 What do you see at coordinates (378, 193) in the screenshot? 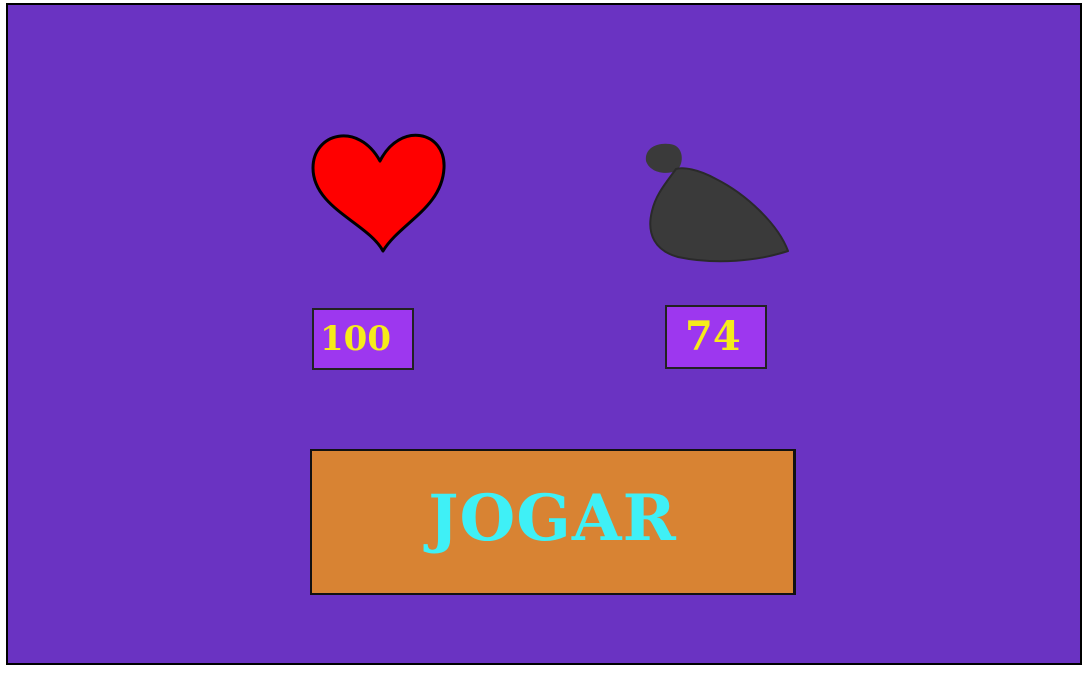
I see `heart-icon` at bounding box center [378, 193].